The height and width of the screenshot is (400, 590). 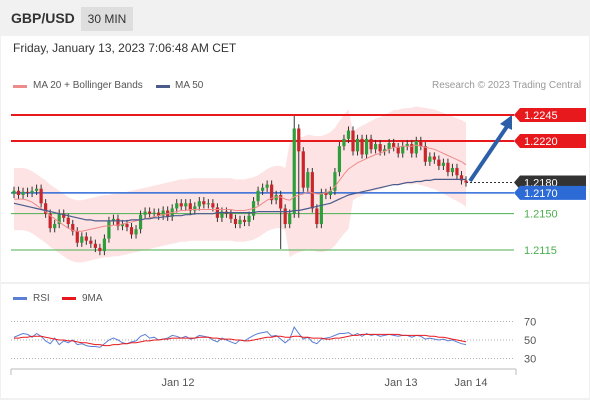 What do you see at coordinates (541, 116) in the screenshot?
I see `level-label: 1.2245` at bounding box center [541, 116].